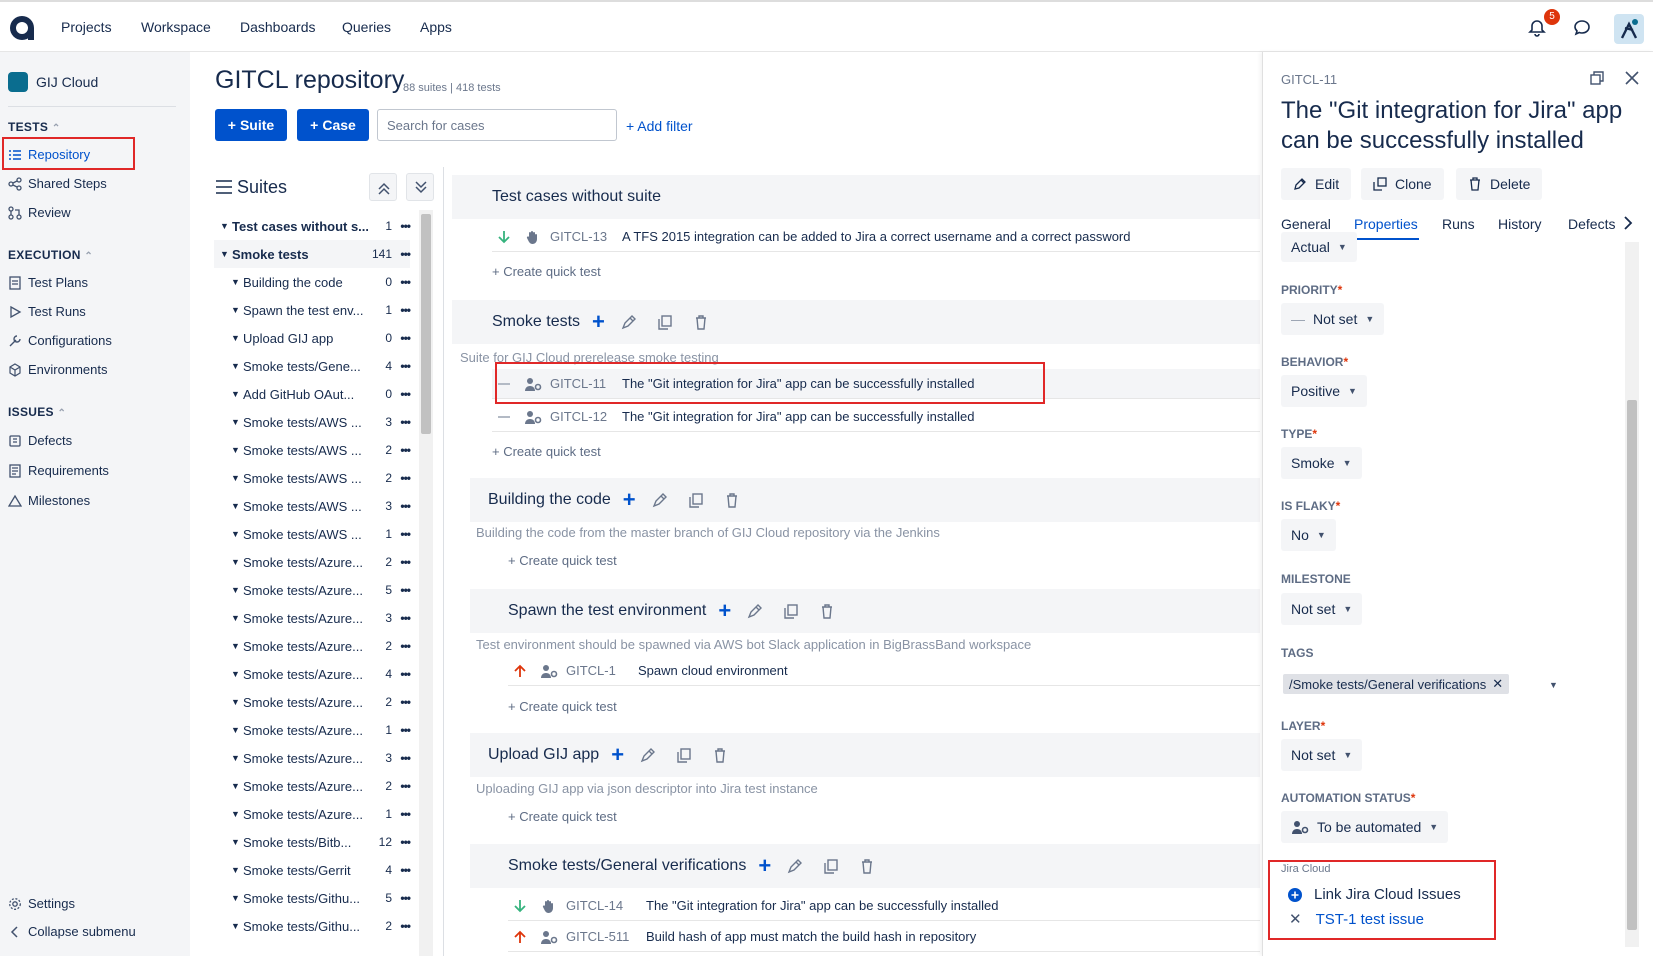 The height and width of the screenshot is (956, 1653). Describe the element at coordinates (1592, 224) in the screenshot. I see `tab-defects: Defects` at that location.